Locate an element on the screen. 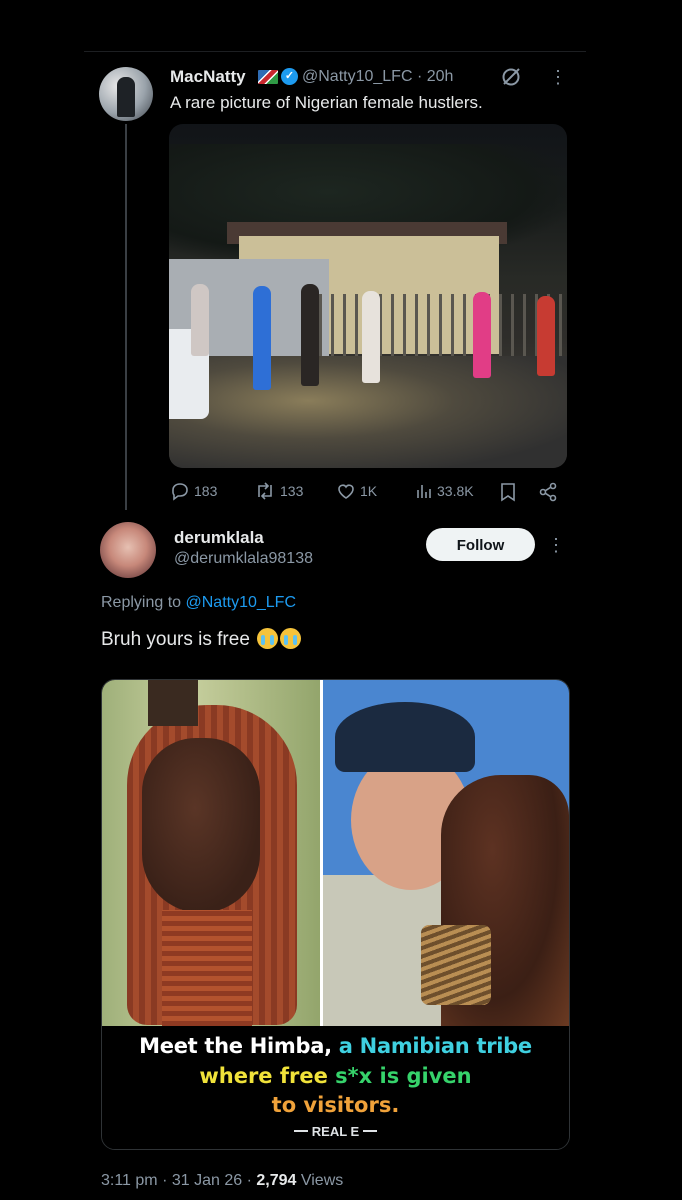 The width and height of the screenshot is (682, 1200). retweet-icon is located at coordinates (265, 491).